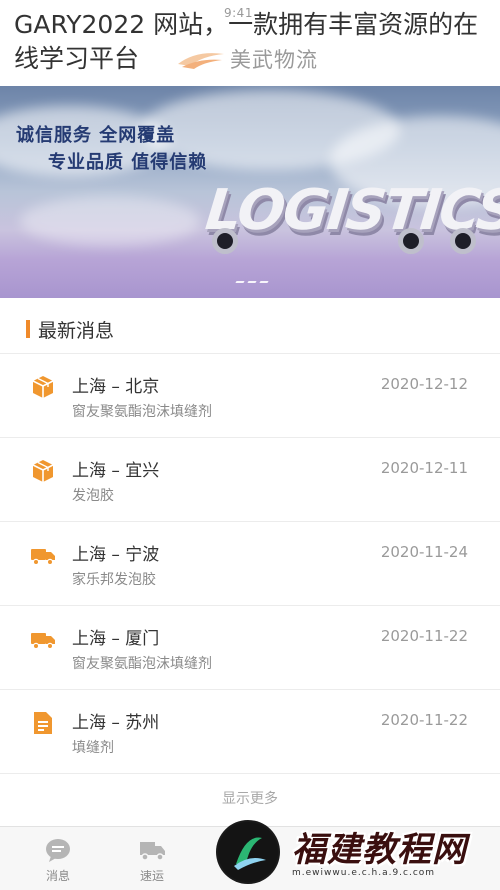 Image resolution: width=500 pixels, height=890 pixels. Describe the element at coordinates (248, 852) in the screenshot. I see `watermark-logo-icon` at that location.